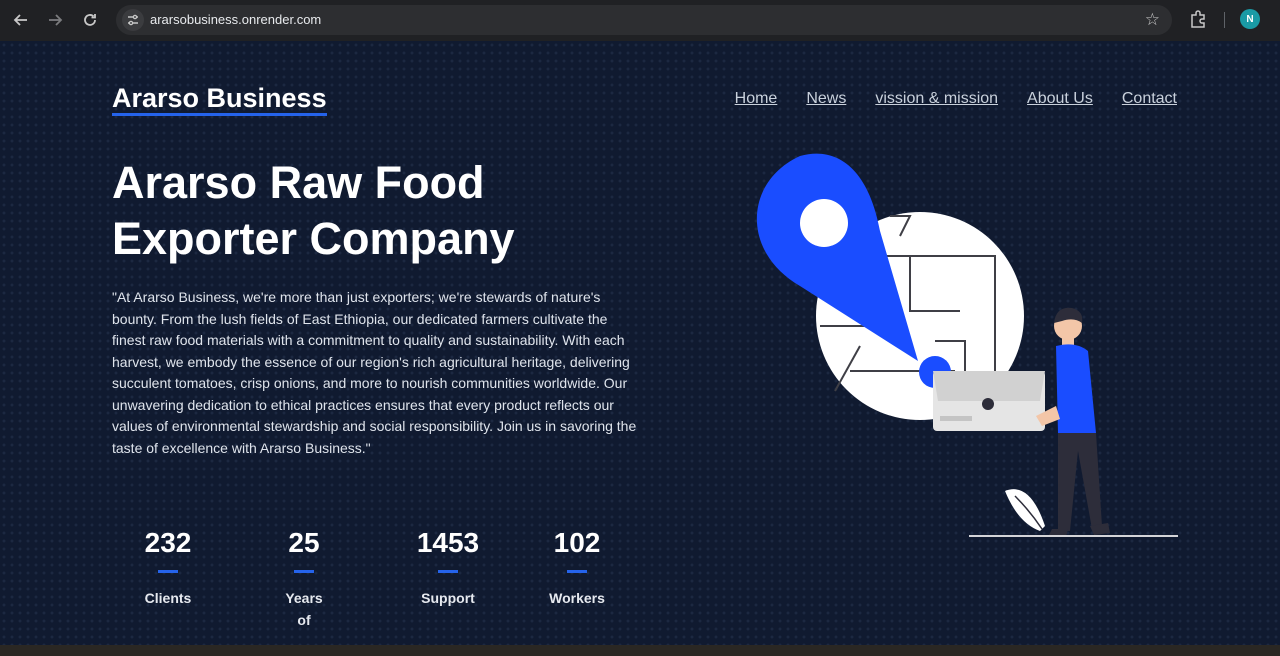  Describe the element at coordinates (1224, 20) in the screenshot. I see `toolbar-divider` at that location.